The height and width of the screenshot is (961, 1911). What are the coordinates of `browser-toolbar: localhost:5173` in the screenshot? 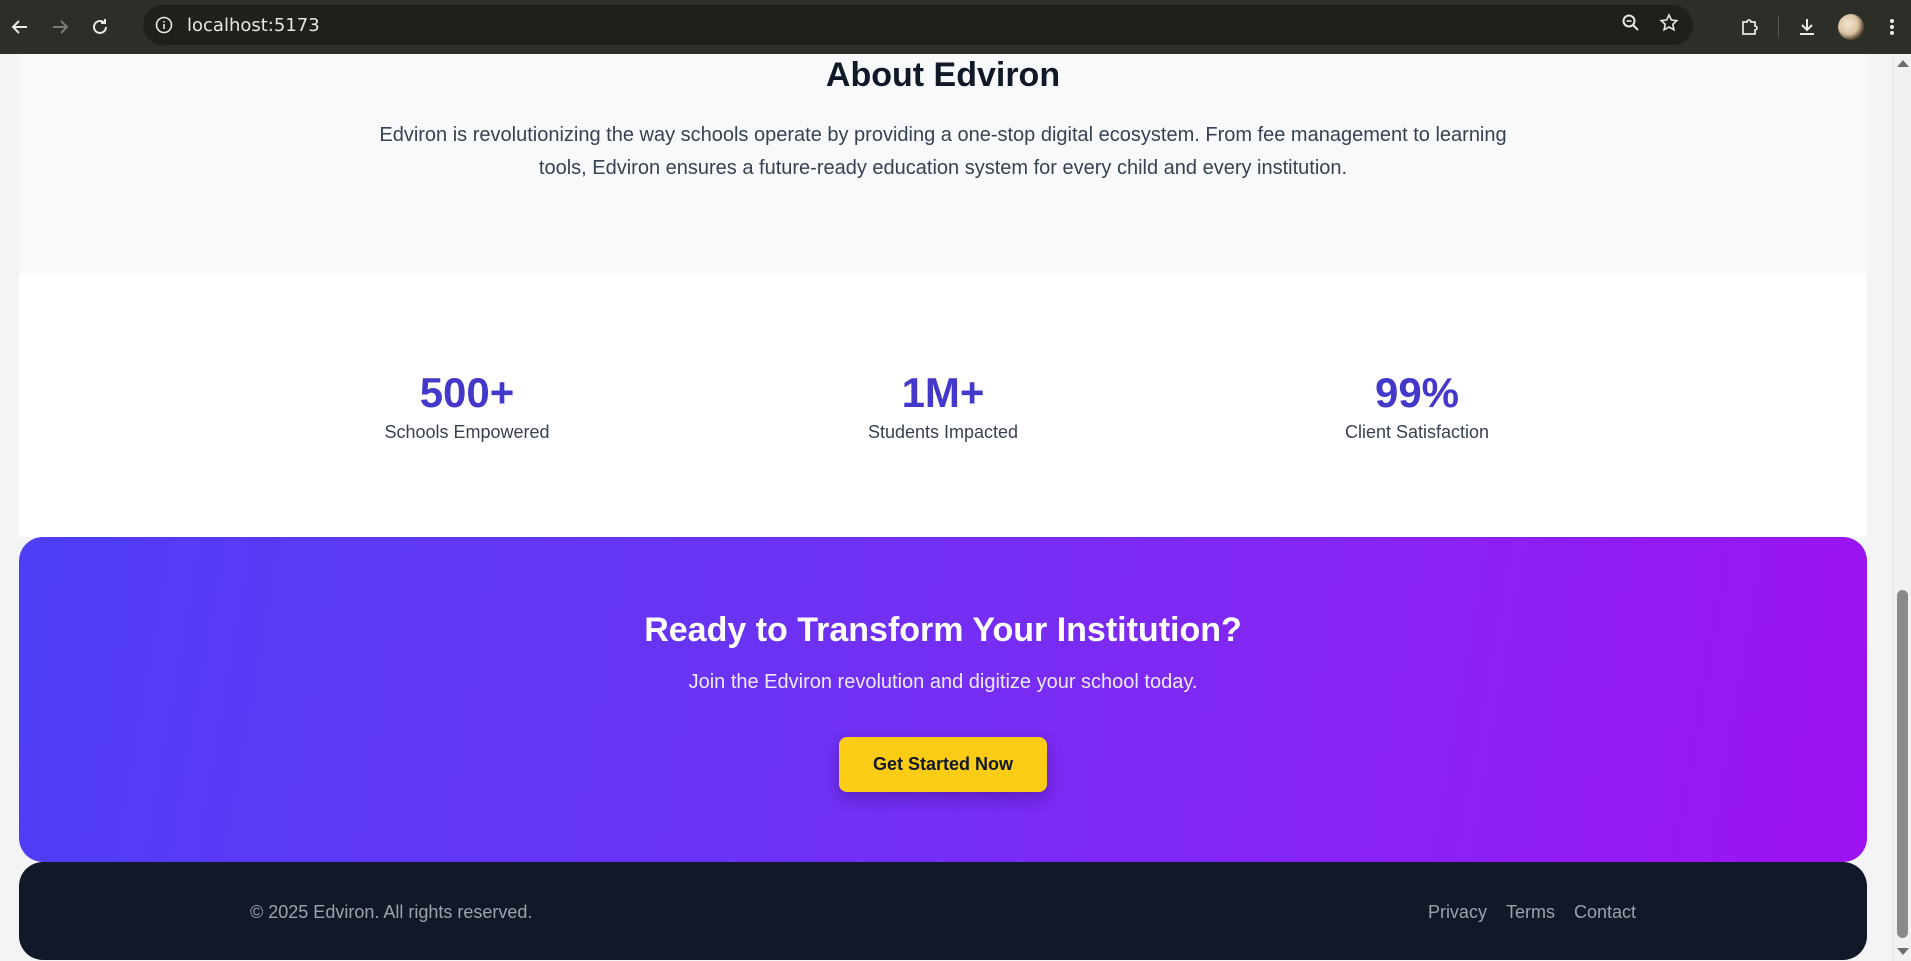 It's located at (955, 27).